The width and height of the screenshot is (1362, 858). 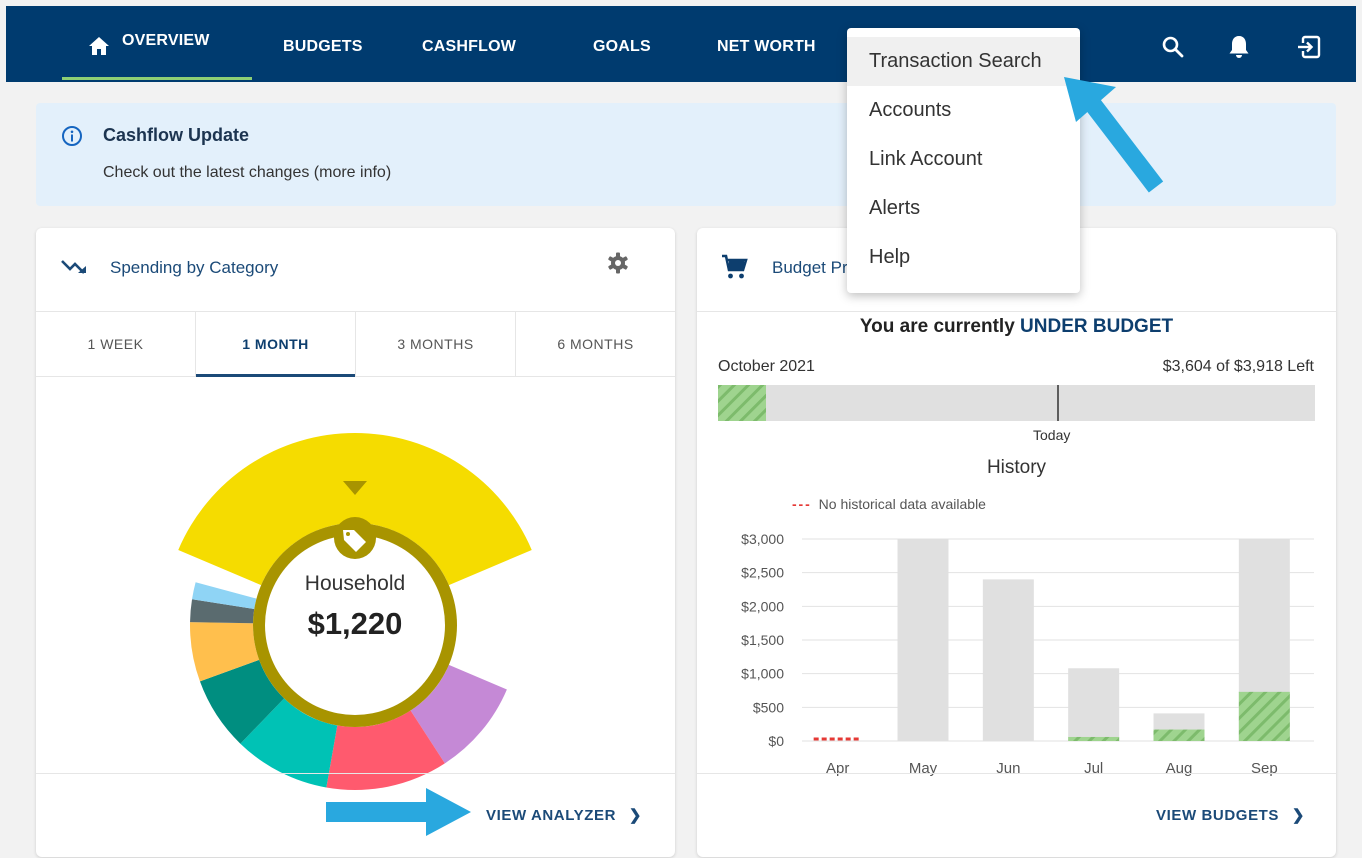 I want to click on x-tick-label: Jun, so click(x=1008, y=768).